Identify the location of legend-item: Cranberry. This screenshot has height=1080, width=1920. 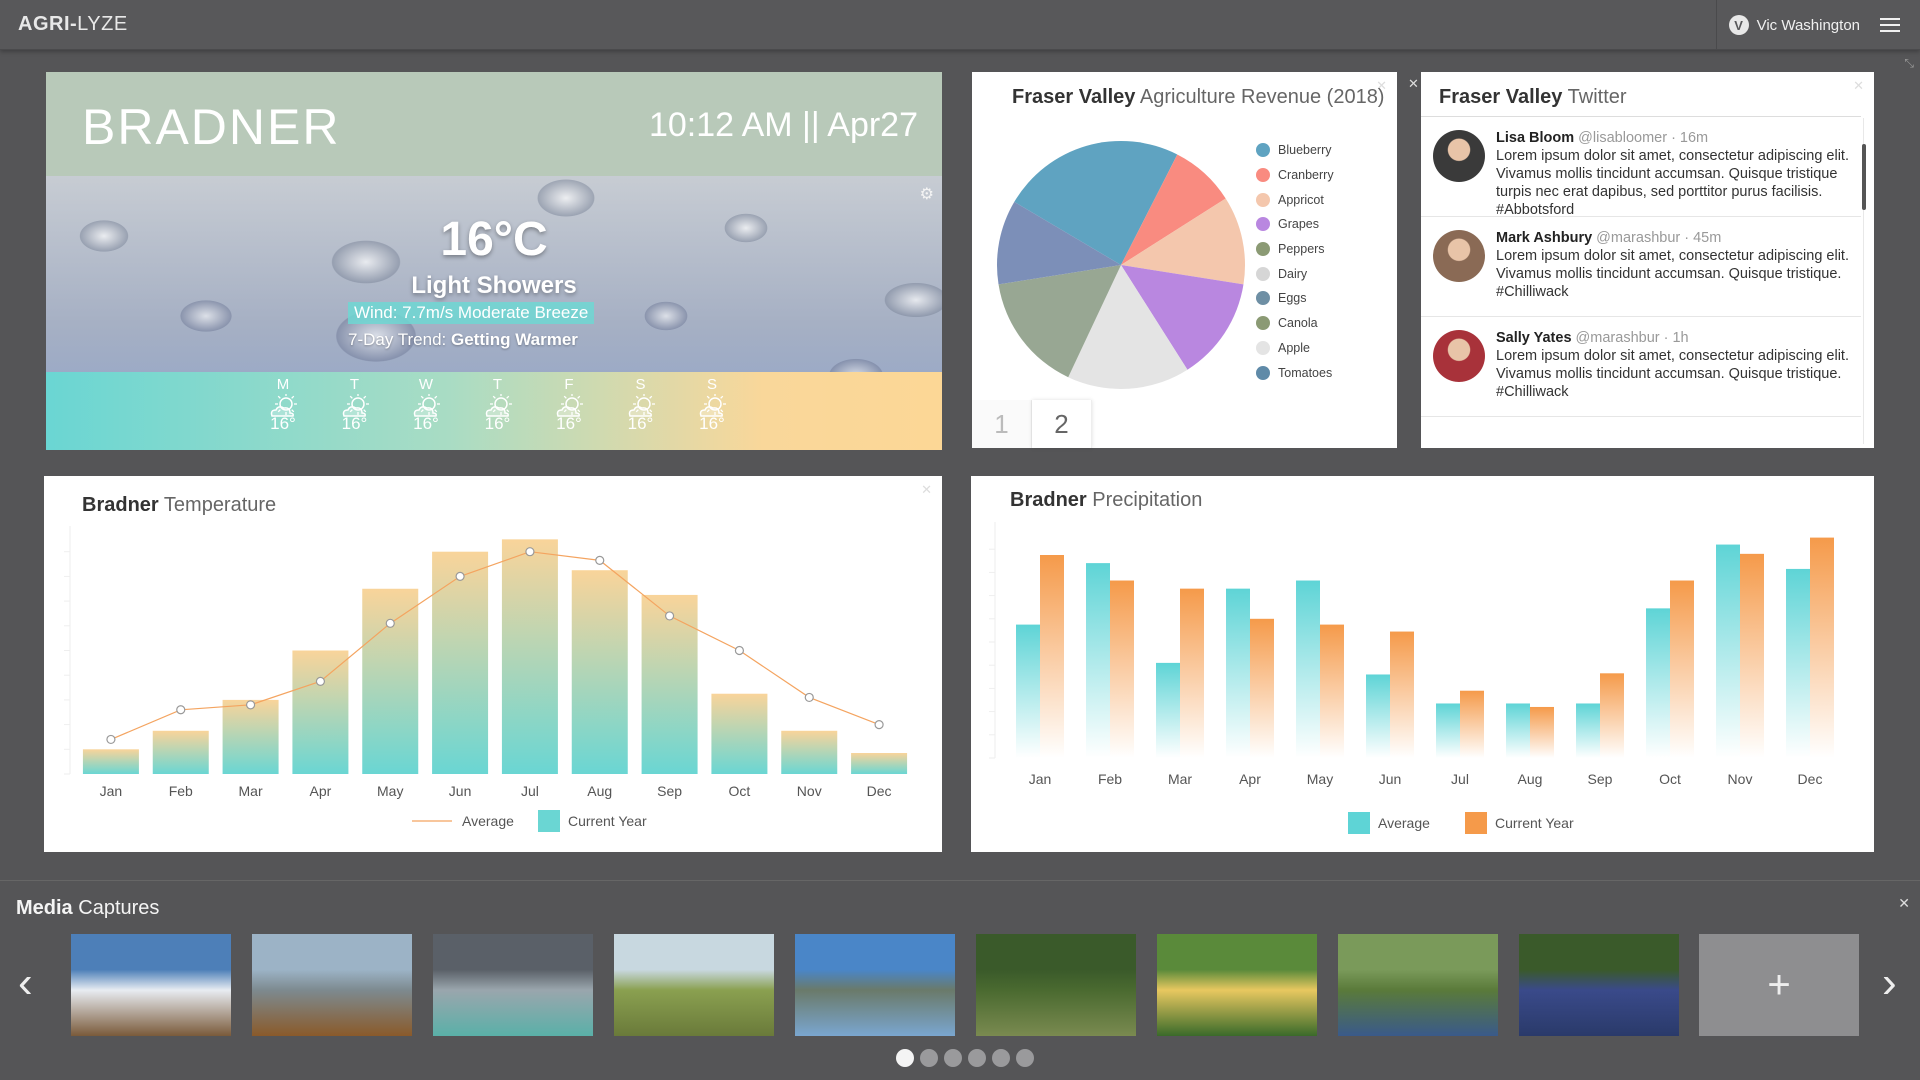
(1295, 175).